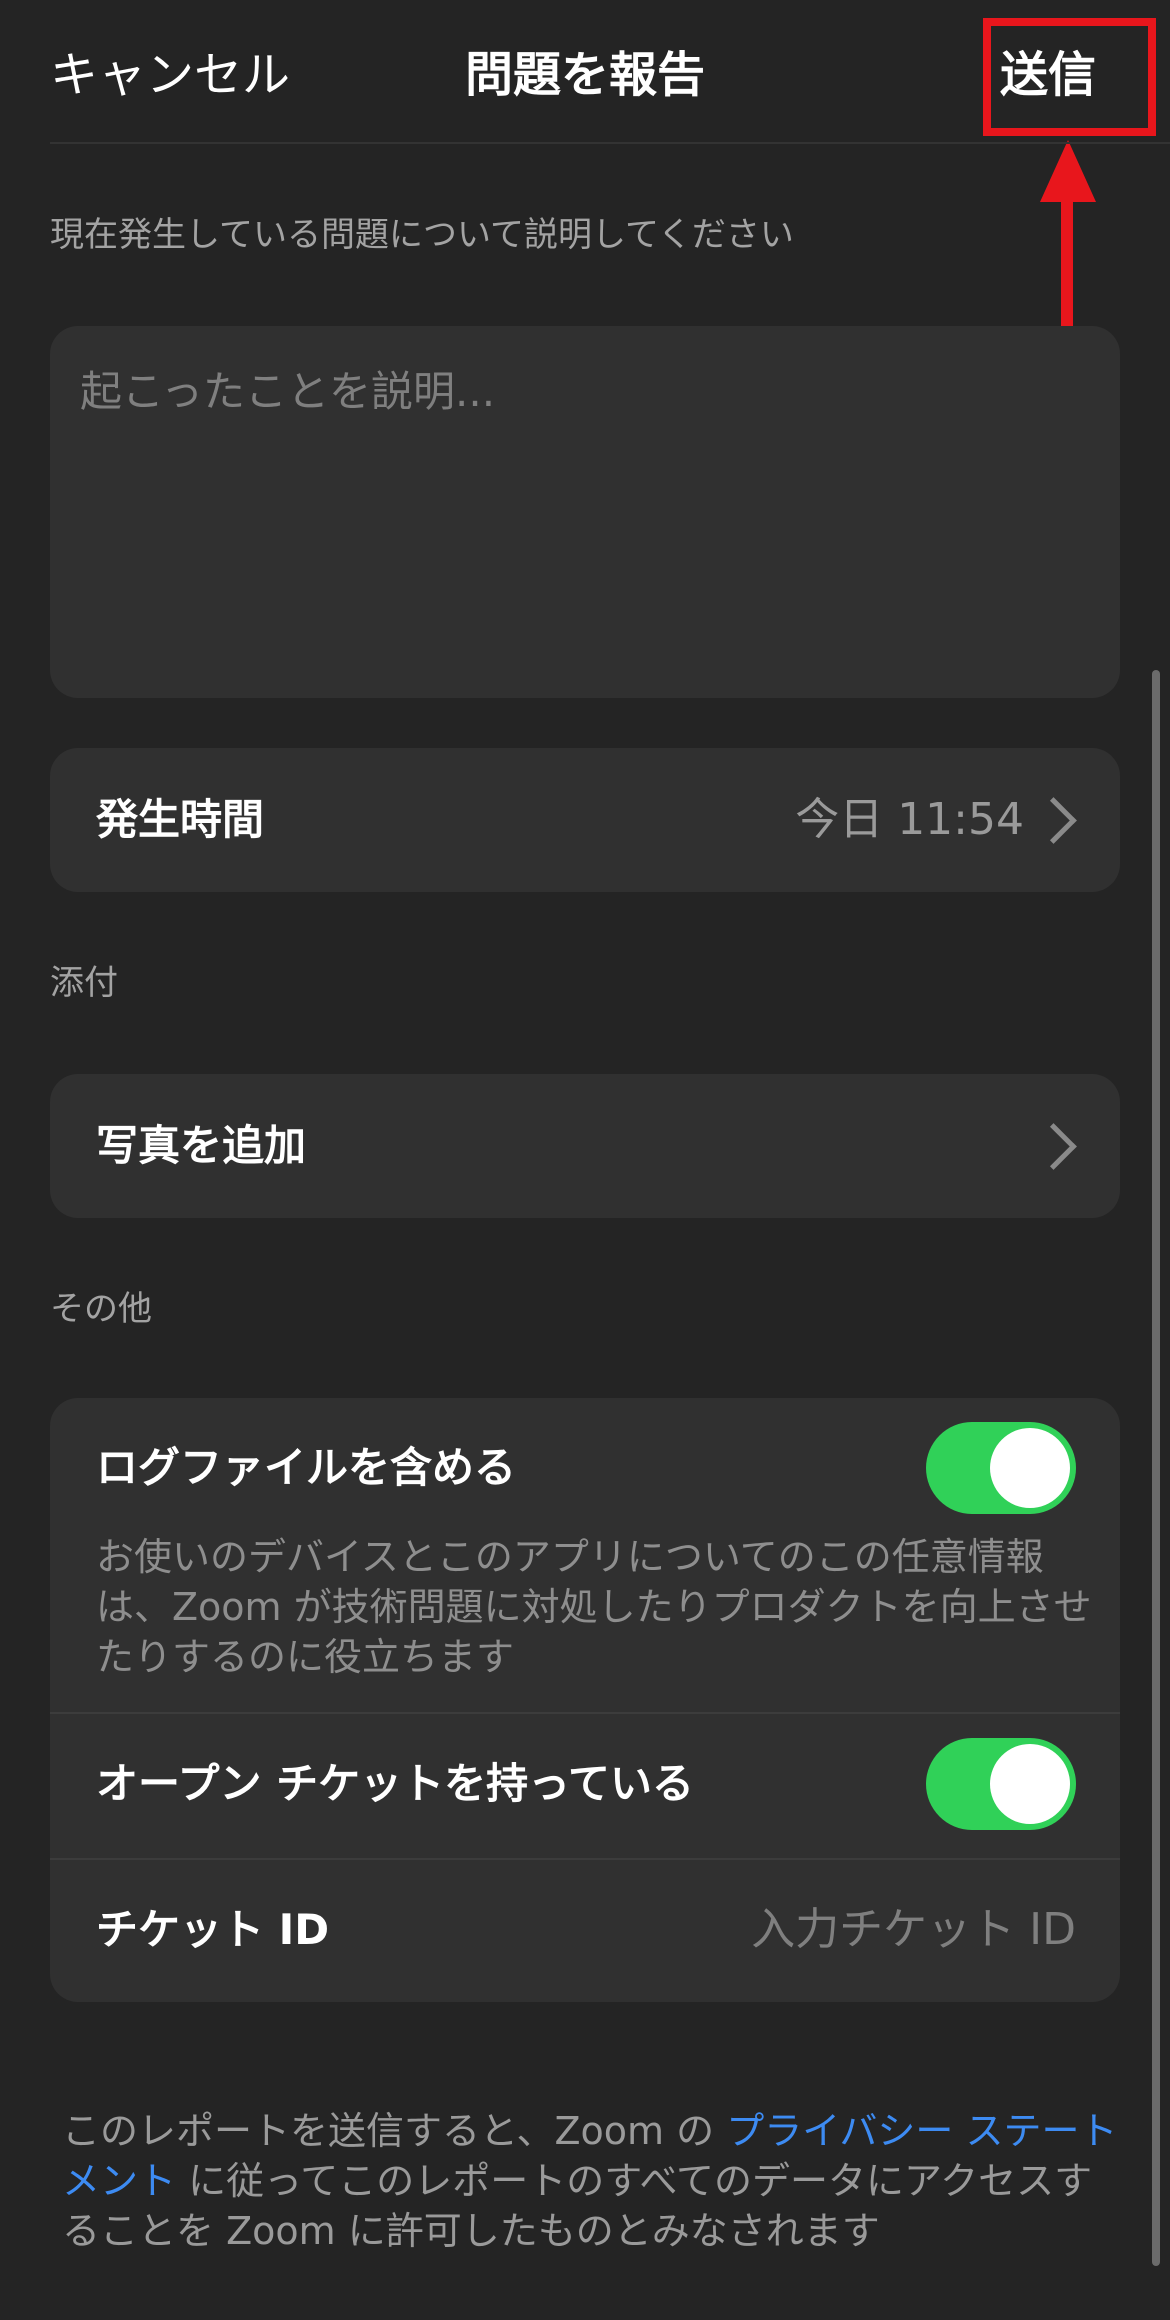 This screenshot has height=2320, width=1170. I want to click on arrow-head-icon, so click(1068, 171).